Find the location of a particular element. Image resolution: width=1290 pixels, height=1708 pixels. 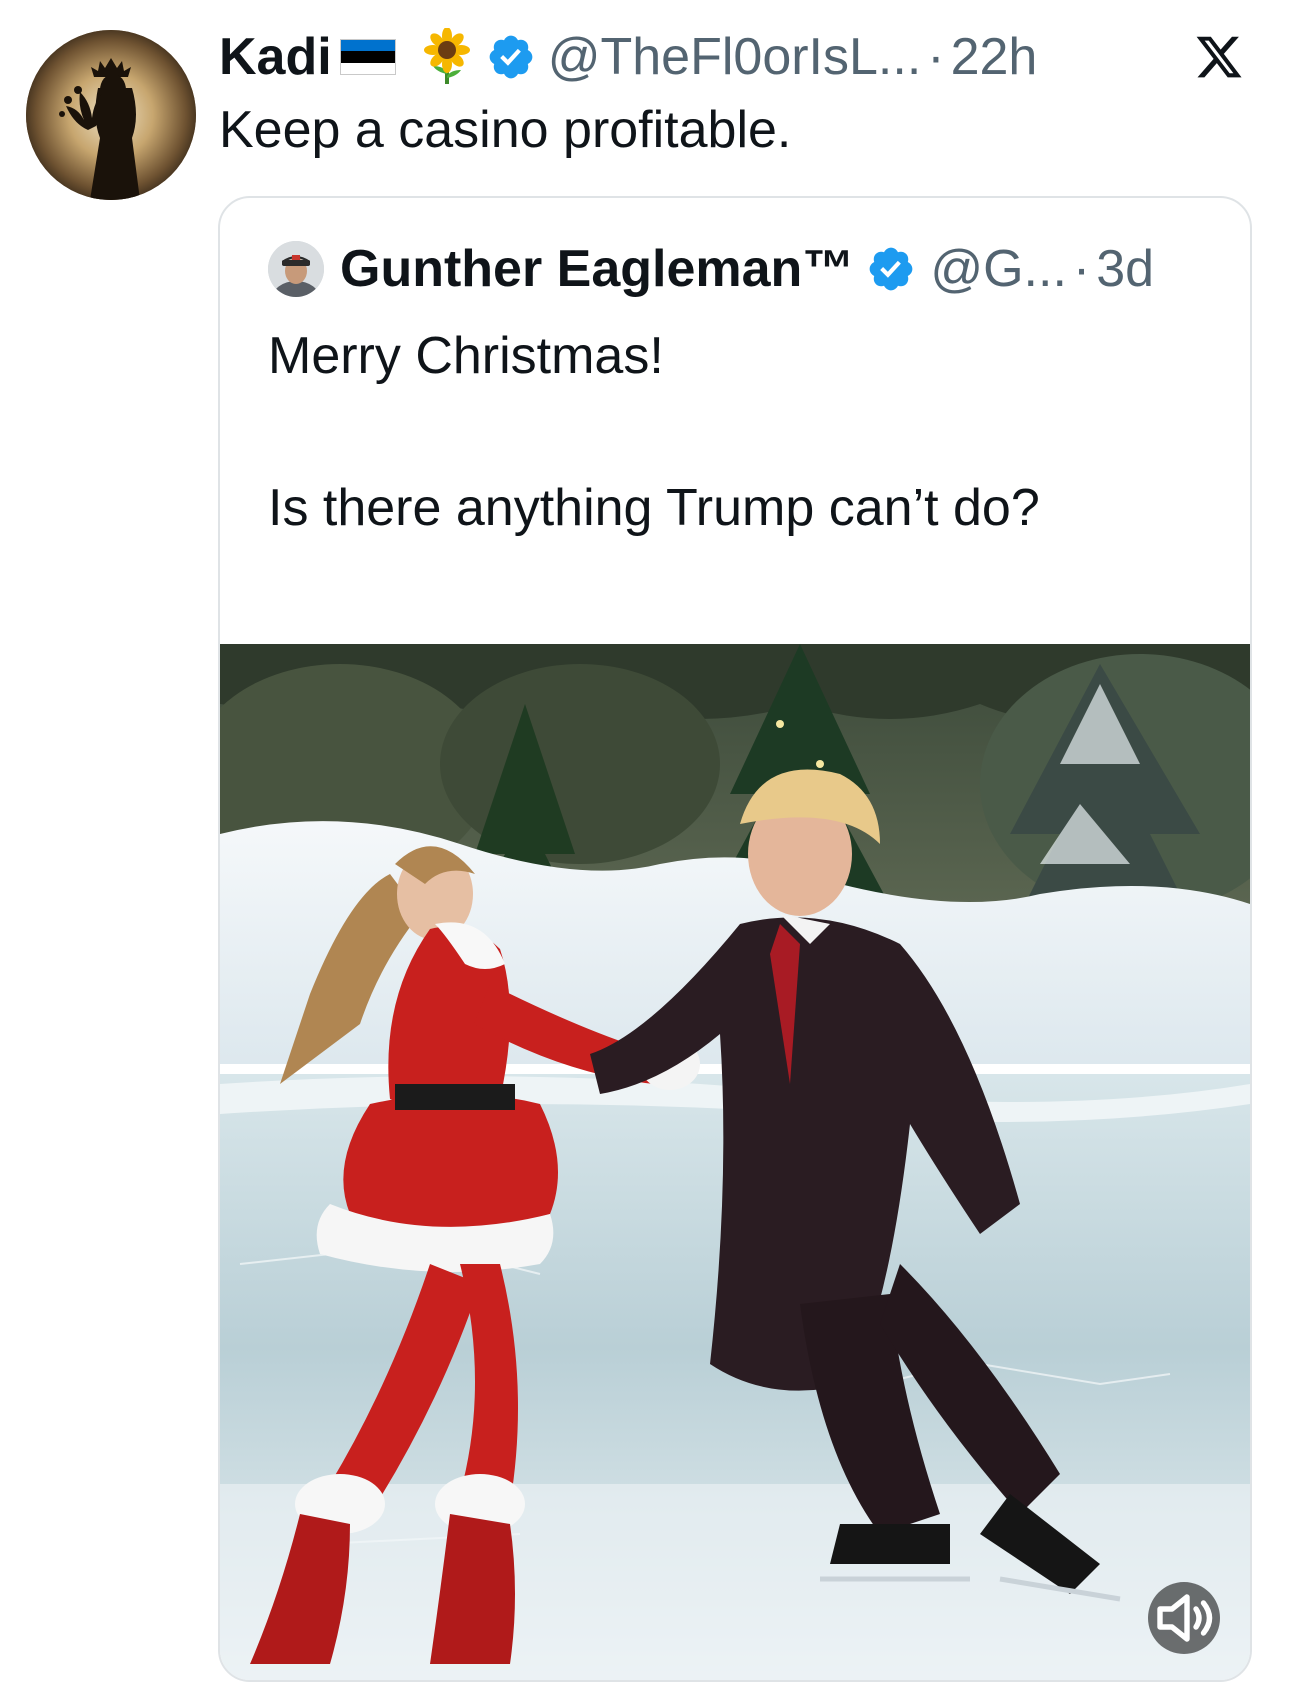

quoted-author-avatar is located at coordinates (296, 269).